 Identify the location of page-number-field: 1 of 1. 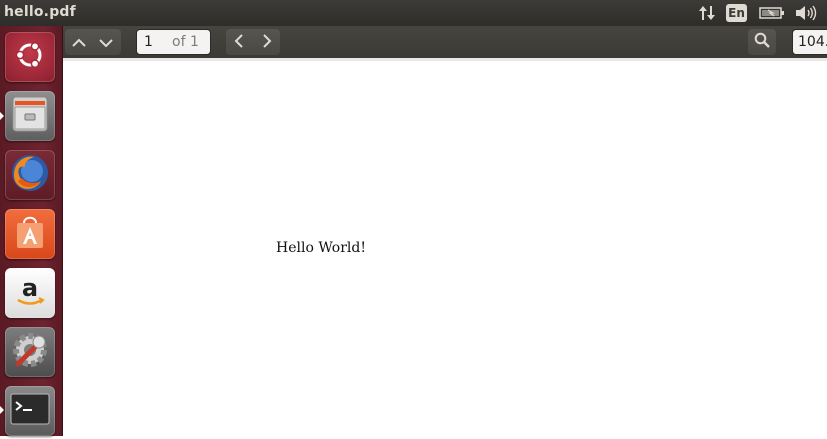
(173, 42).